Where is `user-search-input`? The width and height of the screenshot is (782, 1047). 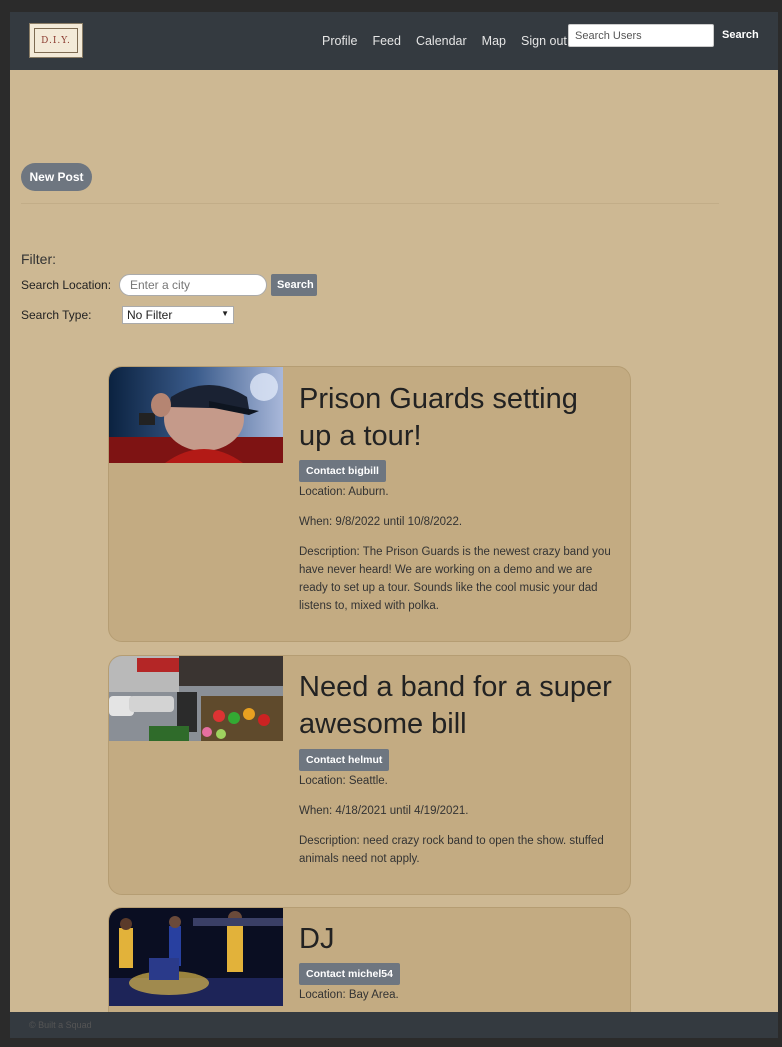 user-search-input is located at coordinates (641, 35).